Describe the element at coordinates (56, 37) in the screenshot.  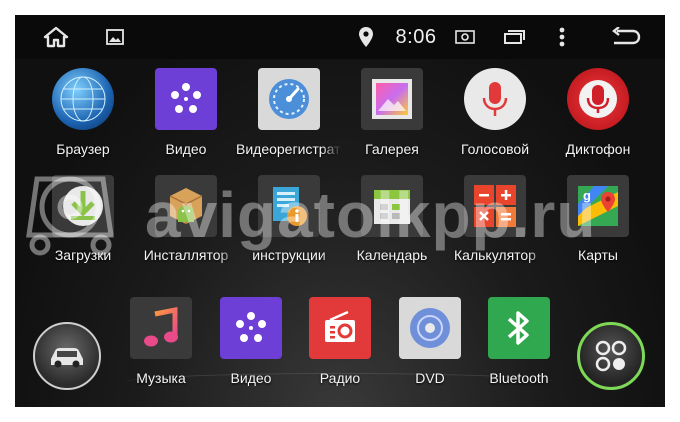
I see `home-icon` at that location.